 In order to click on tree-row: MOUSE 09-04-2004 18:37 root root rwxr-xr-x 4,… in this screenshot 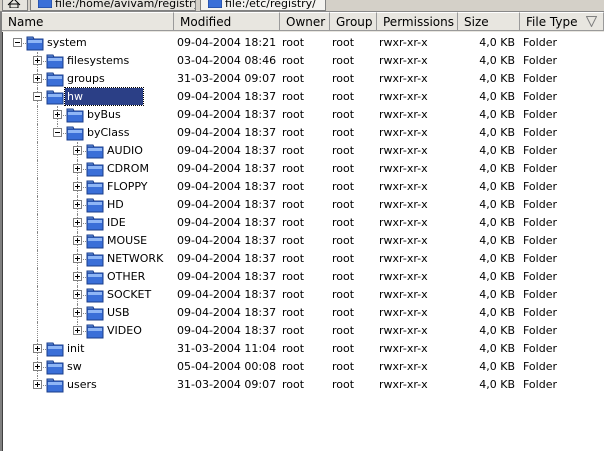, I will do `click(303, 241)`.